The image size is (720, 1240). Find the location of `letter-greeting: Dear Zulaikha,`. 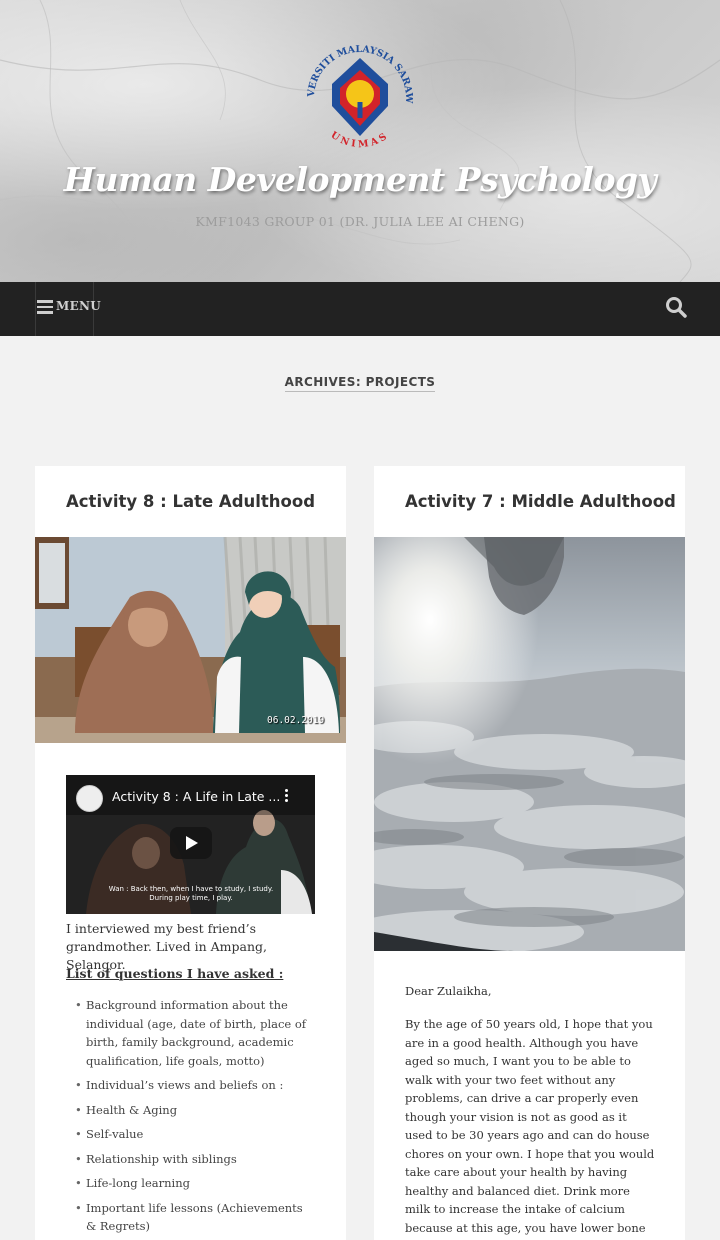

letter-greeting: Dear Zulaikha, is located at coordinates (448, 991).